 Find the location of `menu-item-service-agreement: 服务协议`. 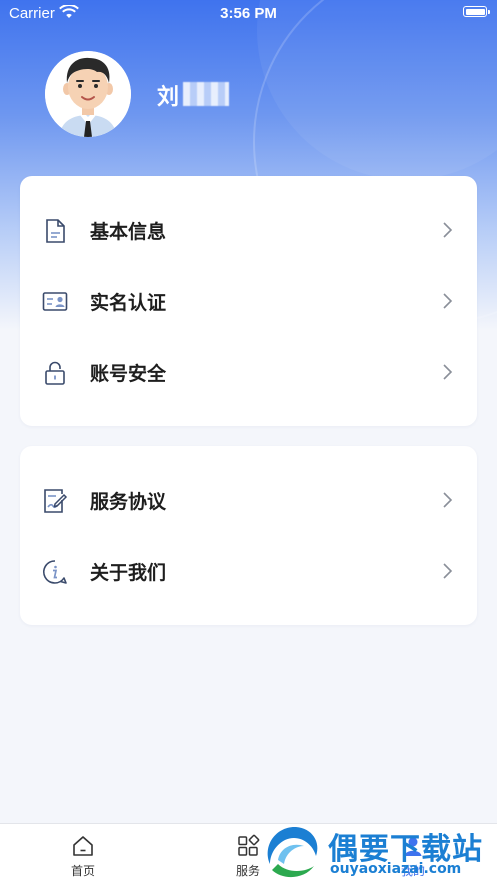

menu-item-service-agreement: 服务协议 is located at coordinates (248, 500).